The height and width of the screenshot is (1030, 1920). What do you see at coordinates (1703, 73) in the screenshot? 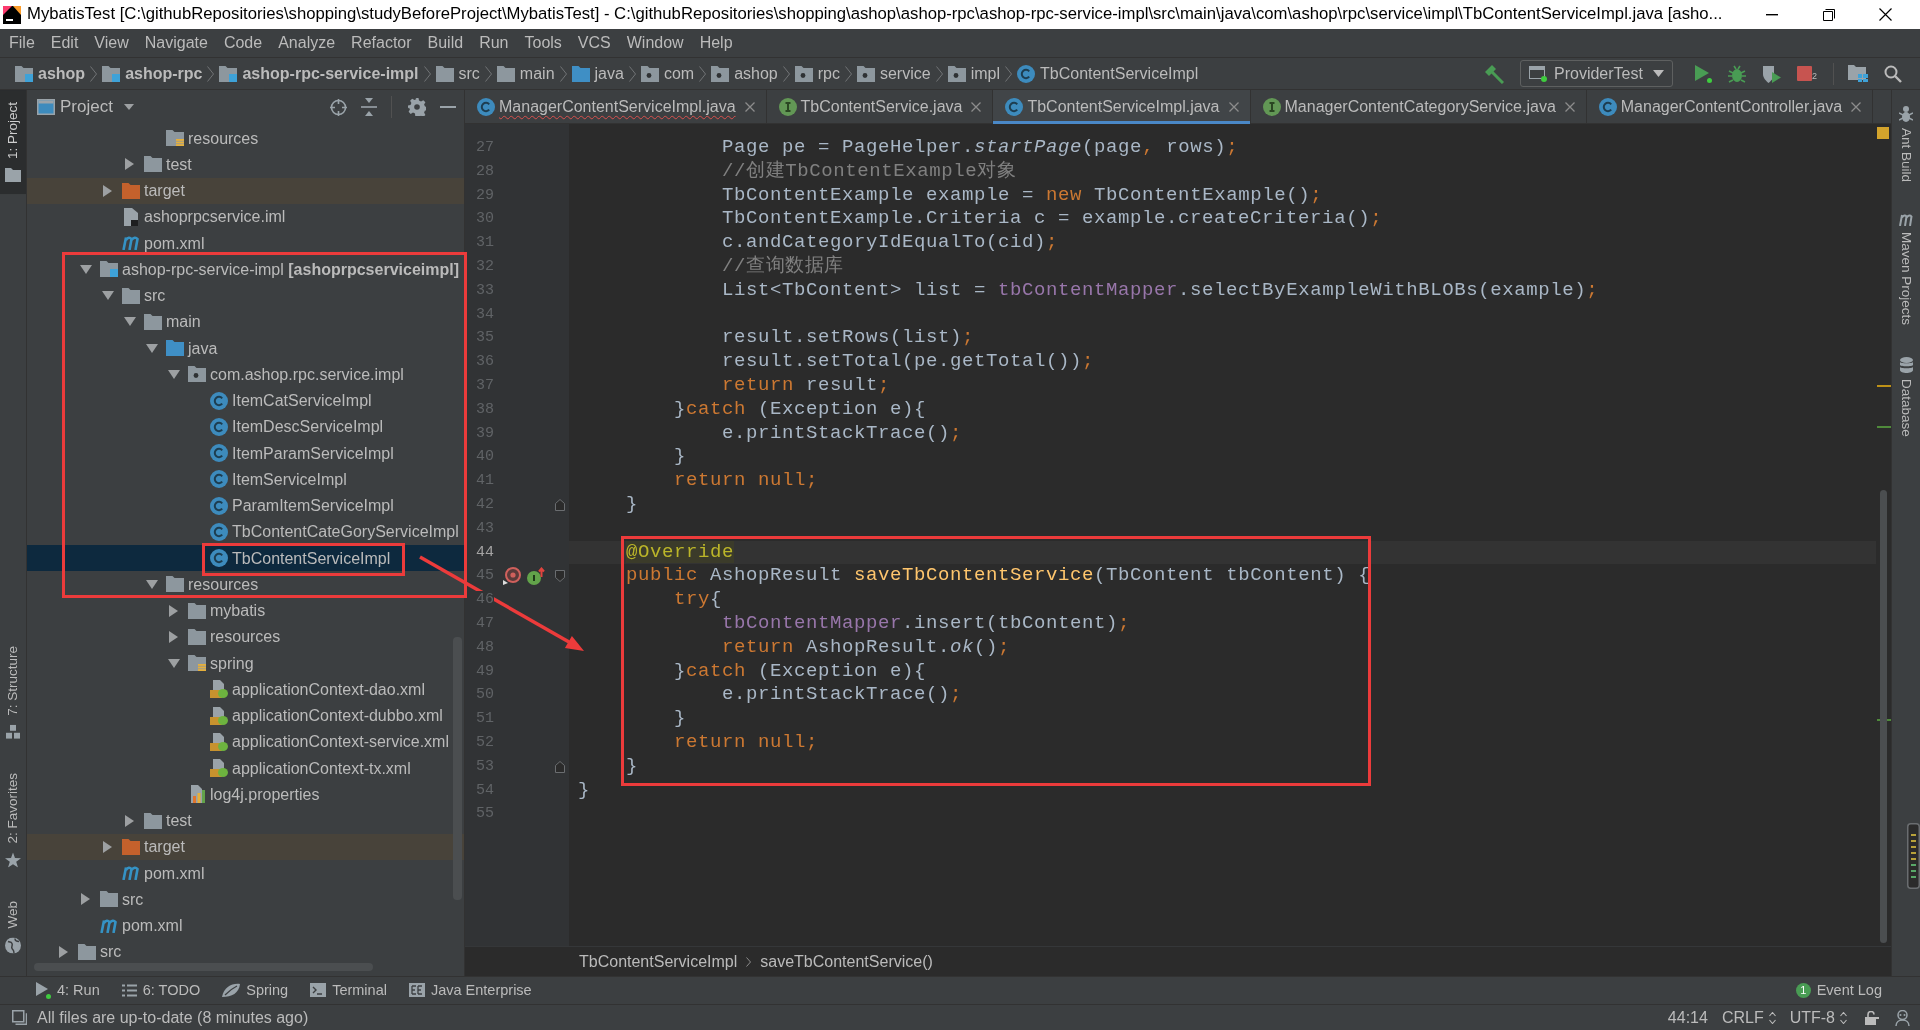
I see `play-icon` at bounding box center [1703, 73].